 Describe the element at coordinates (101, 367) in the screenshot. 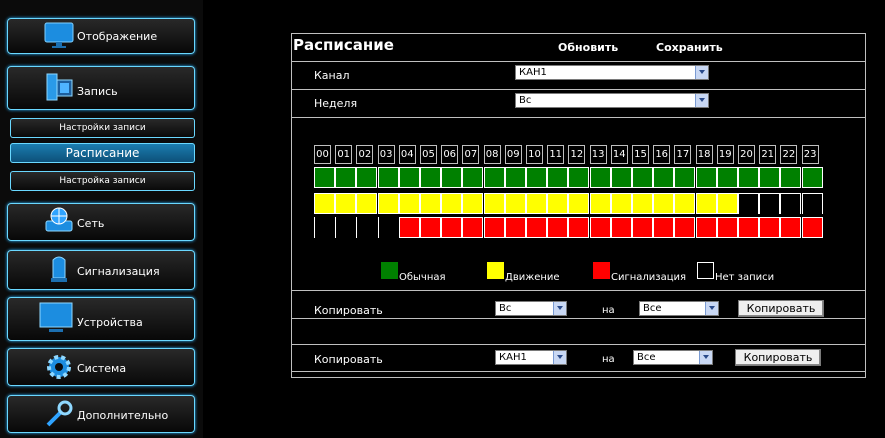

I see `sidebar-item-system: Система` at that location.